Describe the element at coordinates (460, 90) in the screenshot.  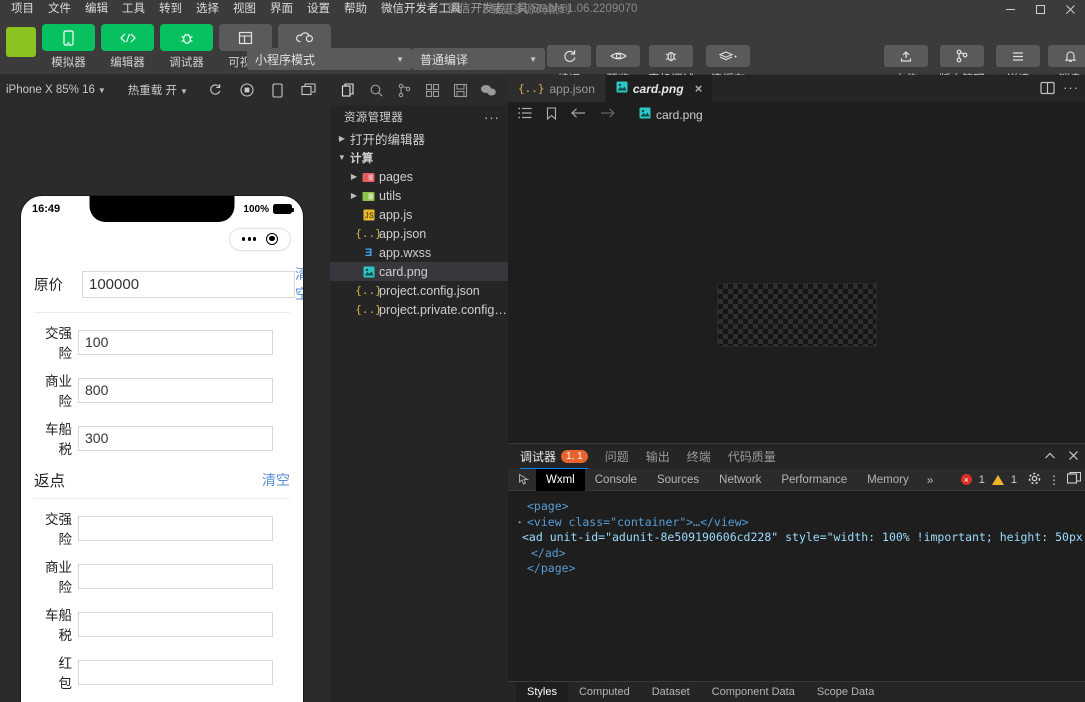
I see `save-icon` at that location.